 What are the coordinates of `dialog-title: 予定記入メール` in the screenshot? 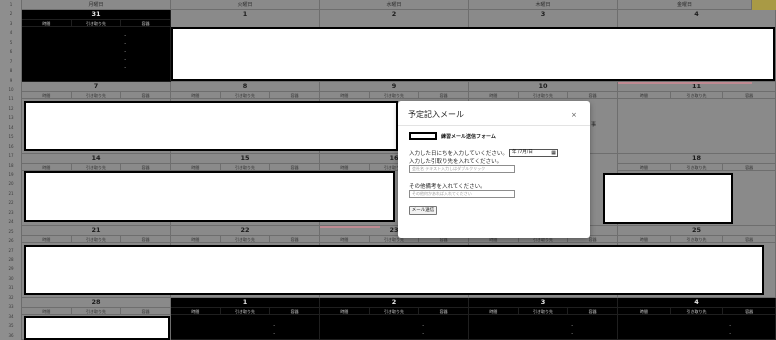 It's located at (436, 114).